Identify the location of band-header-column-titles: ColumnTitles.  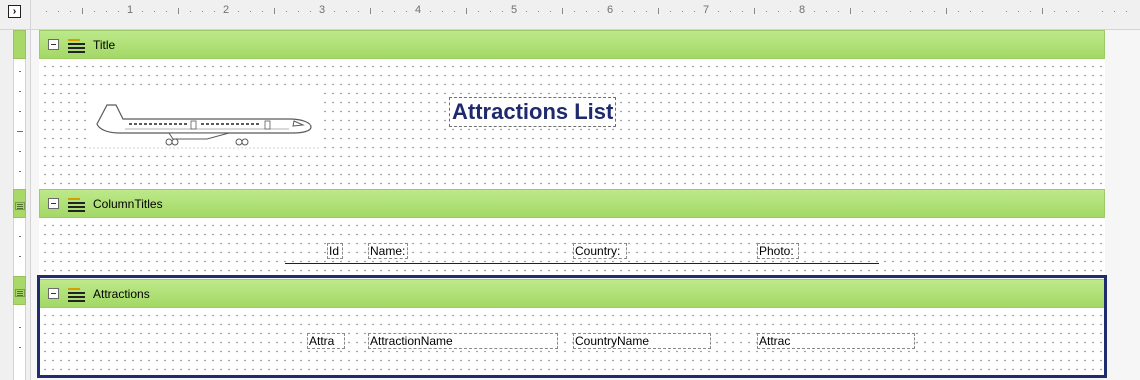
(572, 203).